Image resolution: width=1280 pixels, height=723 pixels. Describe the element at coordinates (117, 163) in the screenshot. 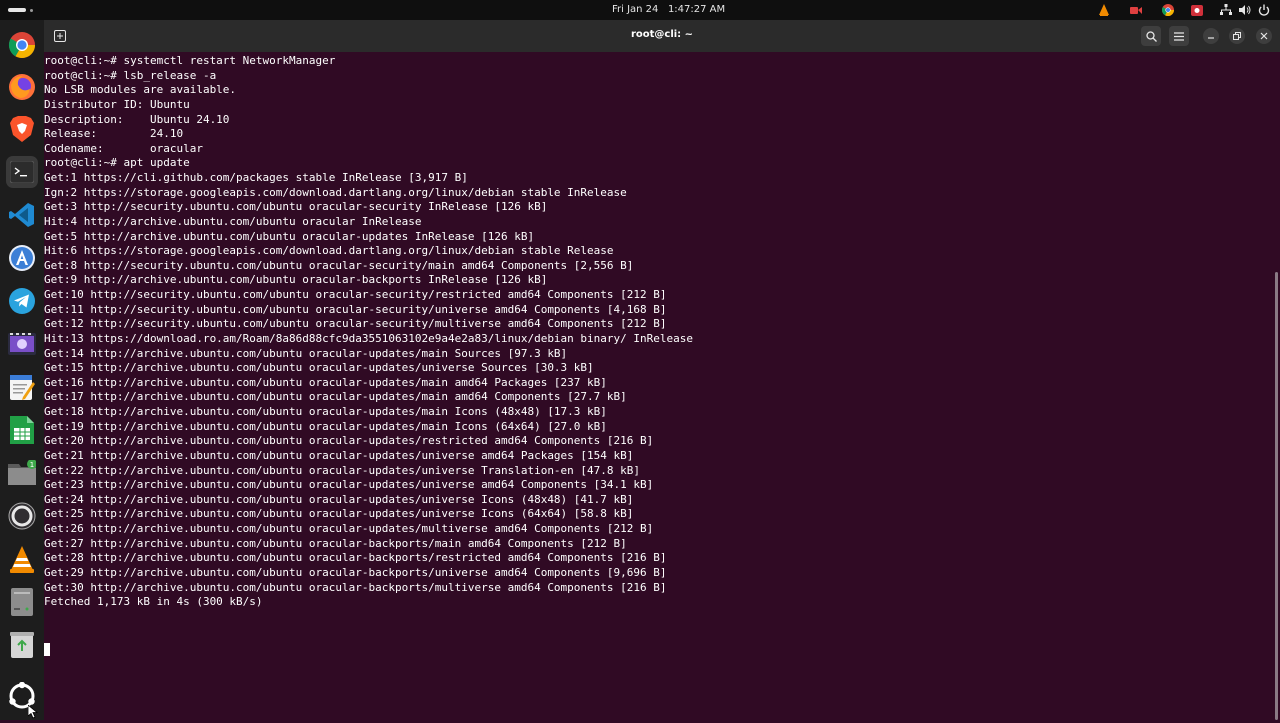

I see `terminal-line: root@cli:~# apt update` at that location.